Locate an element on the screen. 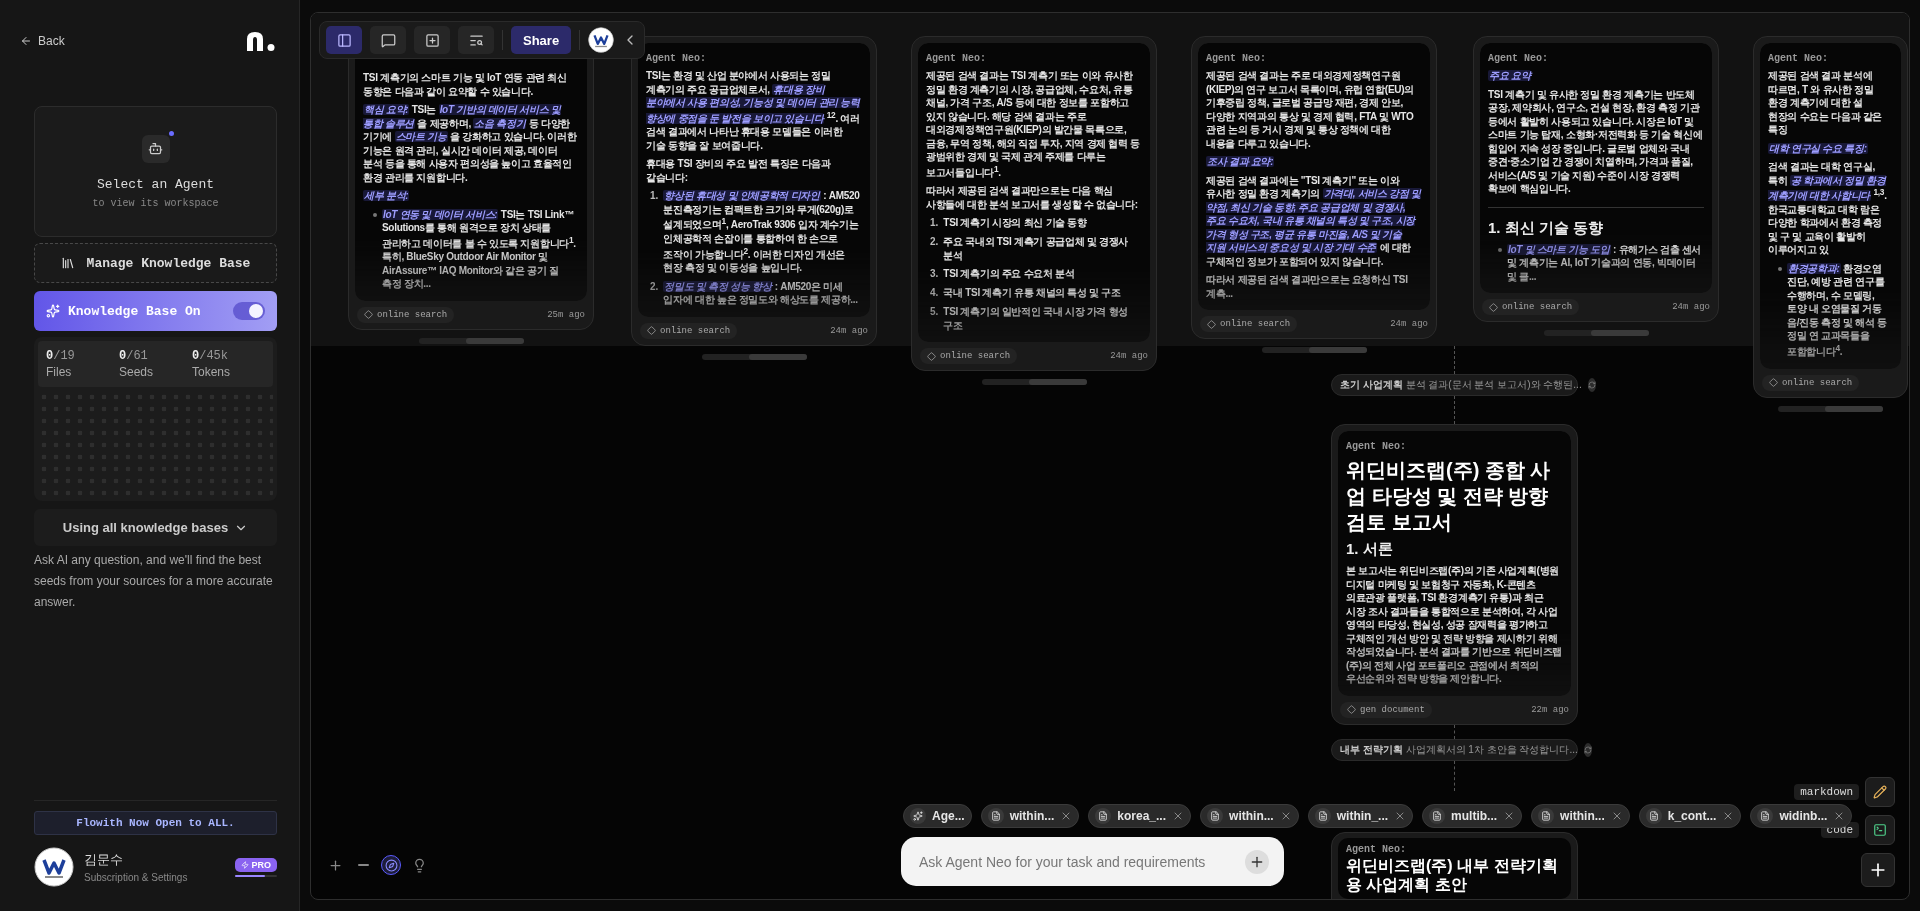 This screenshot has height=911, width=1920. stat-label: Seeds is located at coordinates (137, 372).